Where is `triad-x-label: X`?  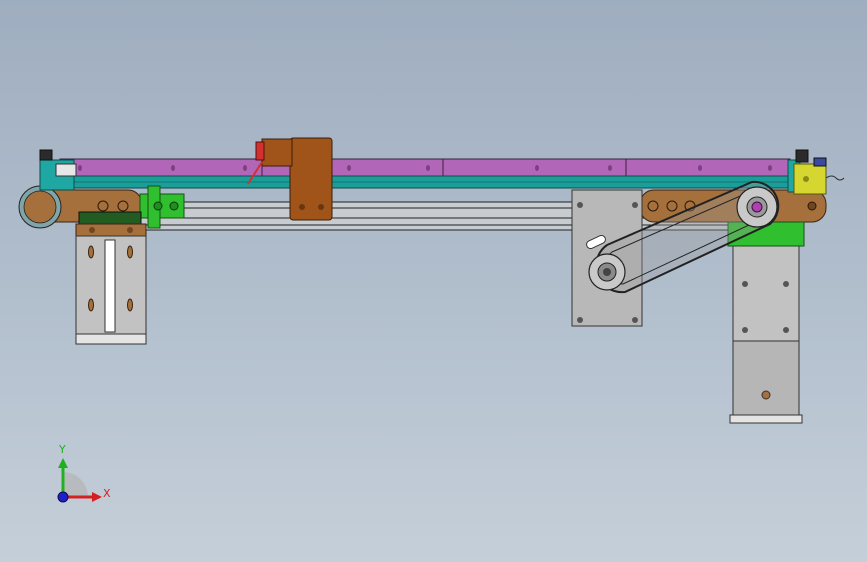
triad-x-label: X is located at coordinates (107, 493).